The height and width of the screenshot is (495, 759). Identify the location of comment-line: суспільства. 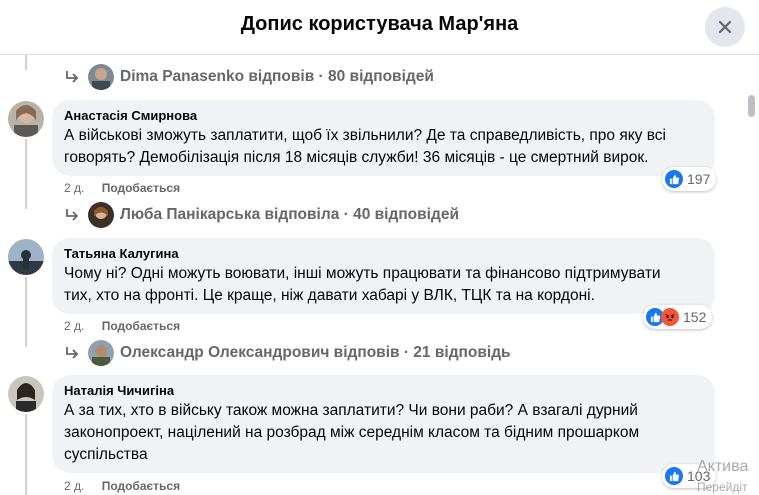
(106, 454).